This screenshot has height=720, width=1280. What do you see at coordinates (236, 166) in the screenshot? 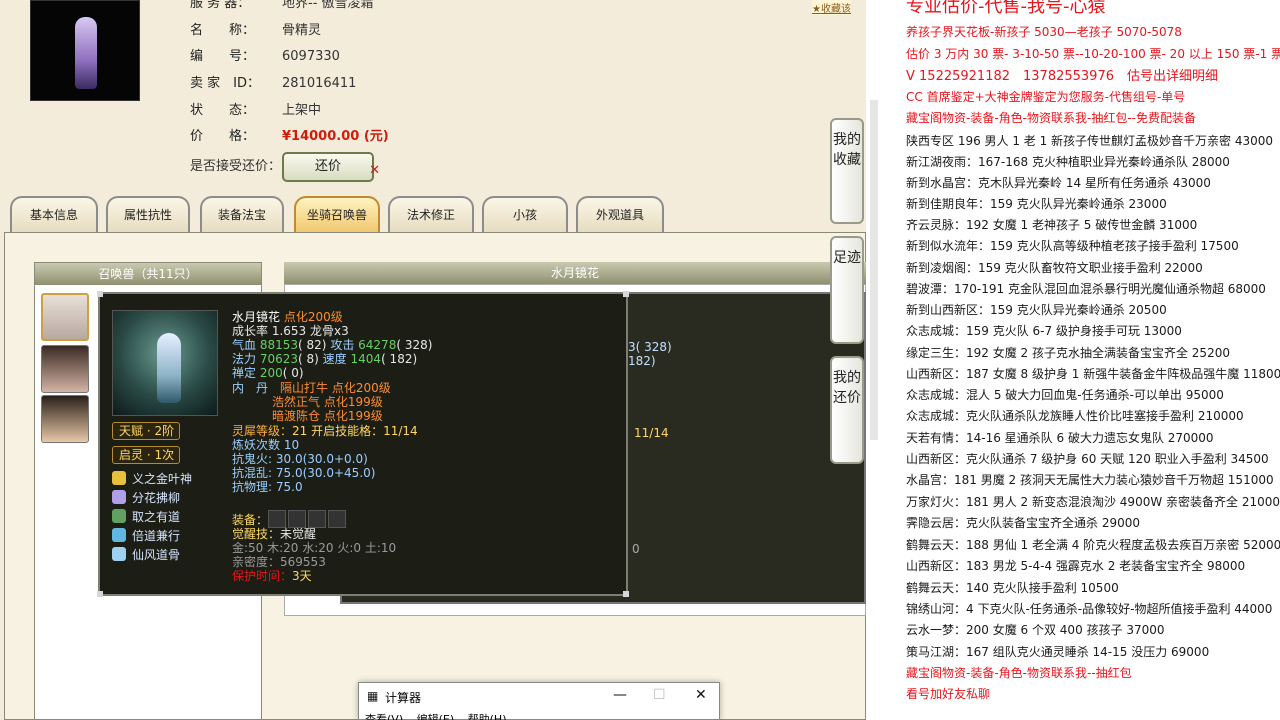
I see `bargain-row: 是否接受还价：` at bounding box center [236, 166].